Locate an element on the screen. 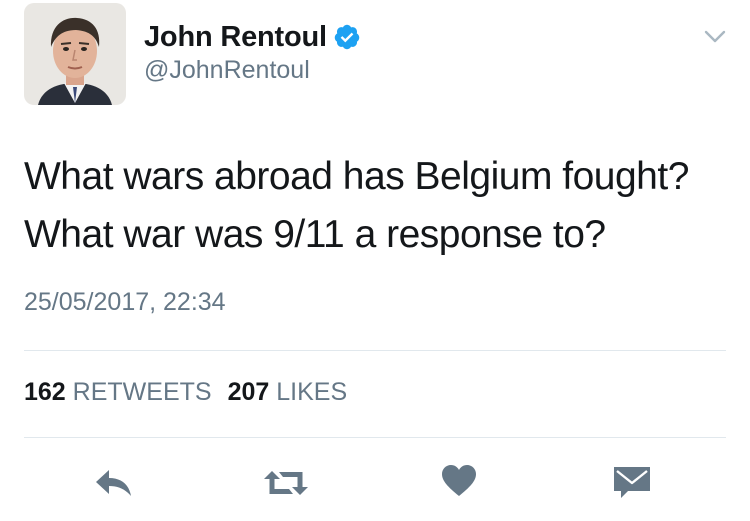 The image size is (750, 521). verified-badge-icon is located at coordinates (347, 37).